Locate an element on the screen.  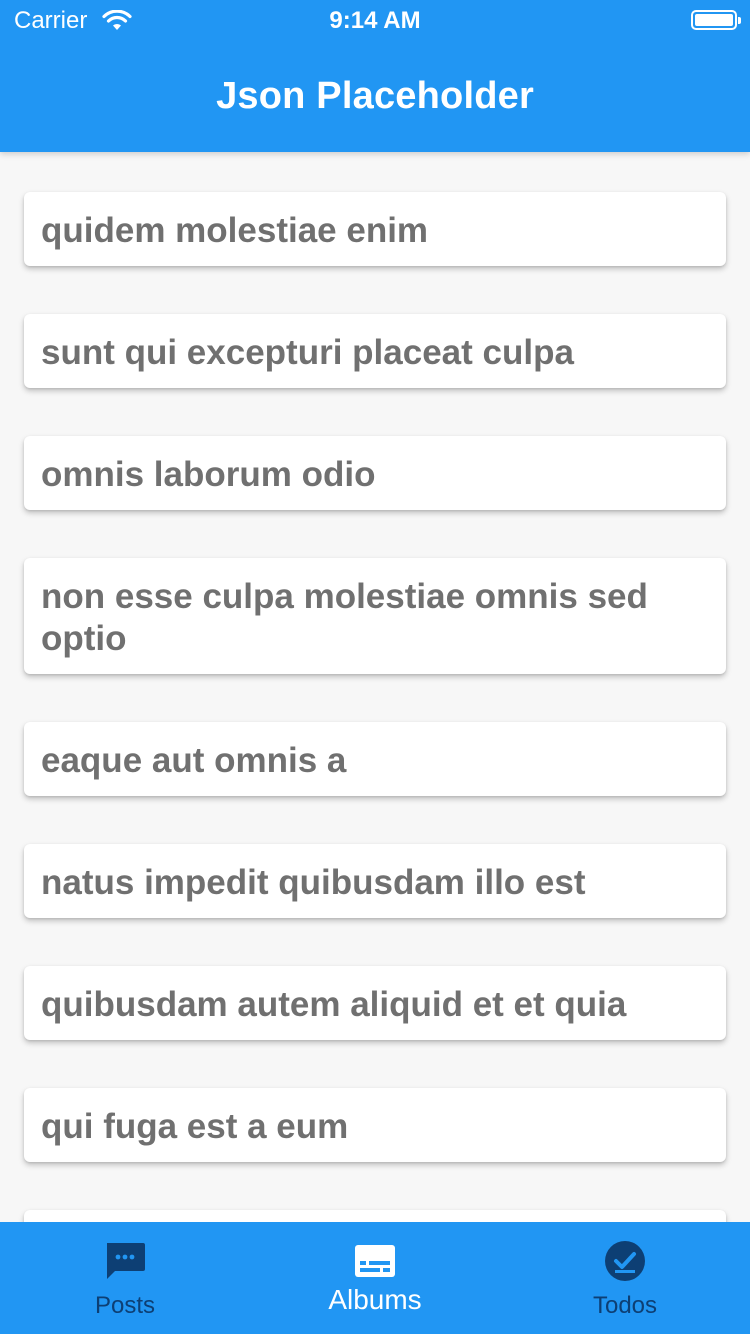
nav-item-todos: Todos is located at coordinates (625, 1278).